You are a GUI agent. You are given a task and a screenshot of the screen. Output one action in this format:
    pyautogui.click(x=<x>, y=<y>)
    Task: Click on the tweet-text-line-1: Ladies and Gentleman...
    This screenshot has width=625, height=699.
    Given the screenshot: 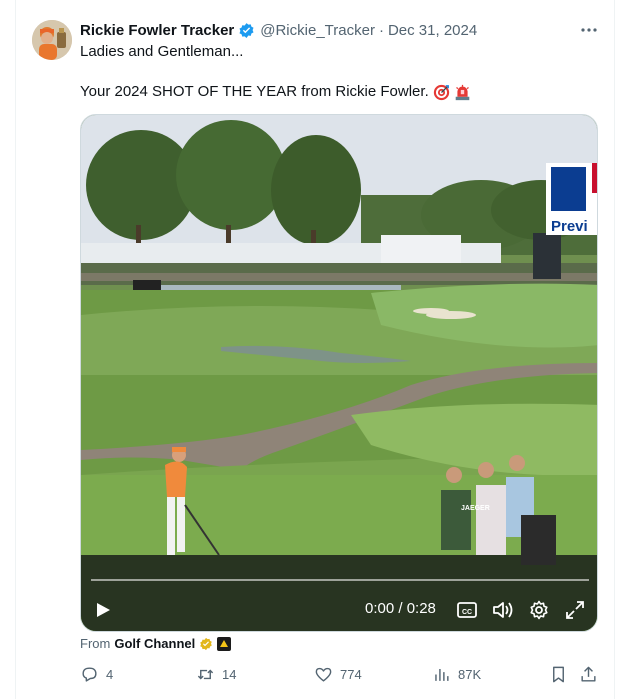 What is the action you would take?
    pyautogui.click(x=162, y=51)
    